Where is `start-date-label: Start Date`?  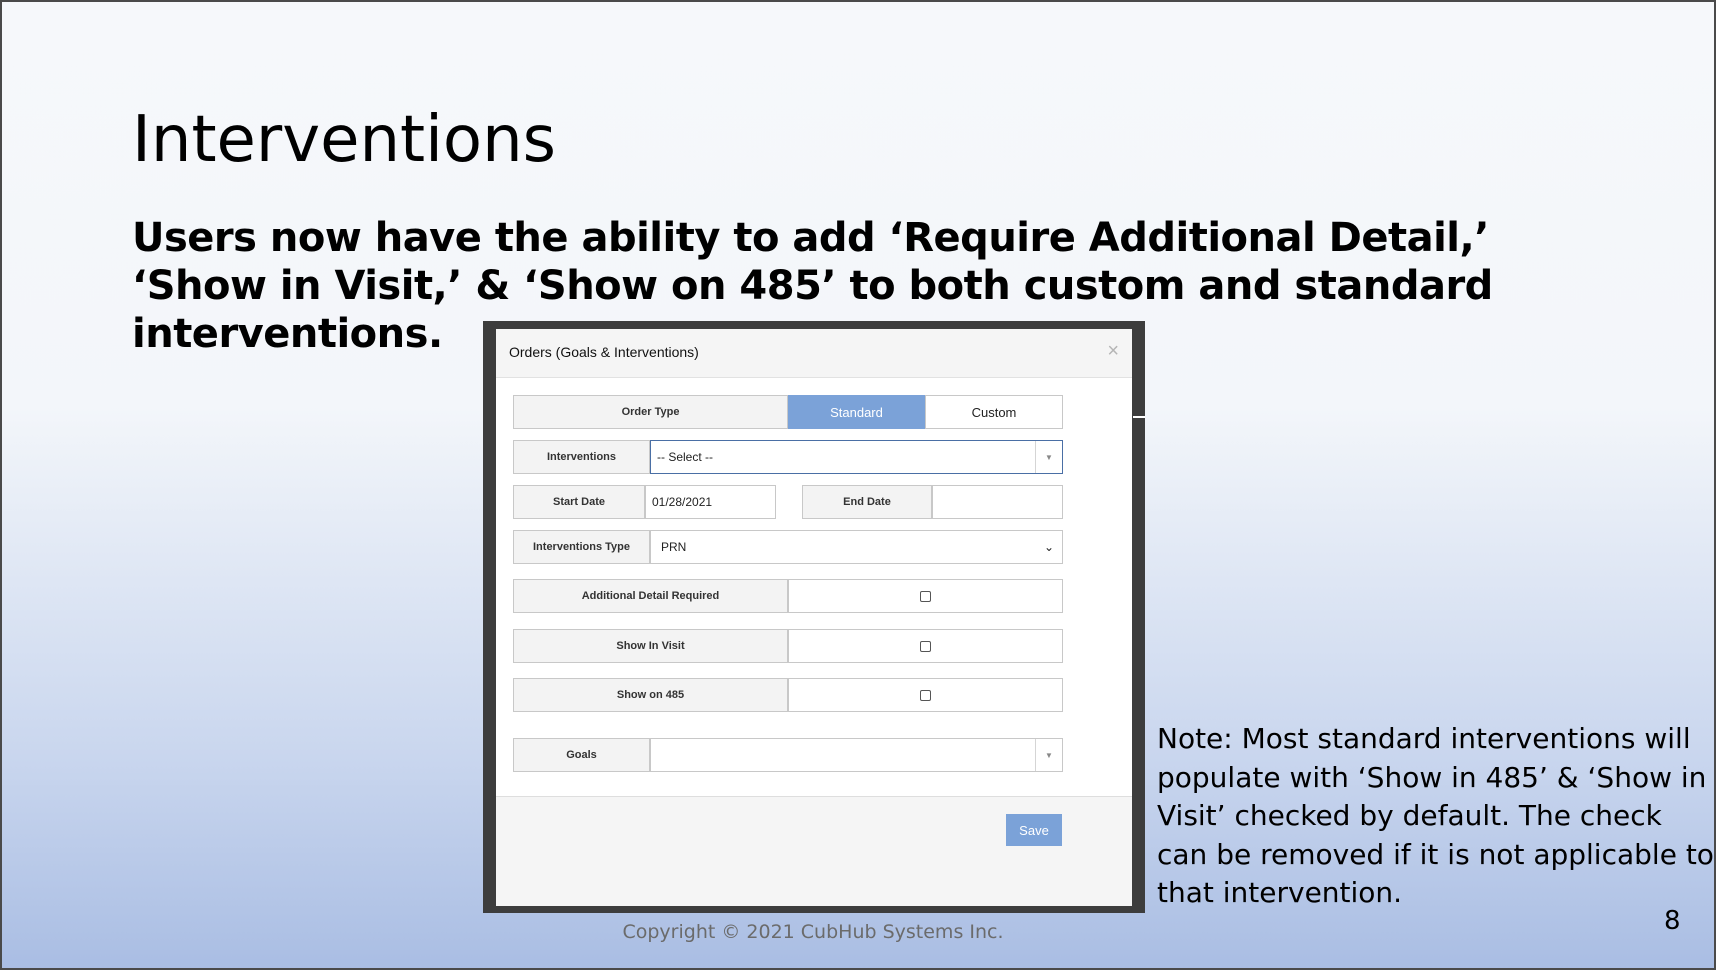
start-date-label: Start Date is located at coordinates (579, 502).